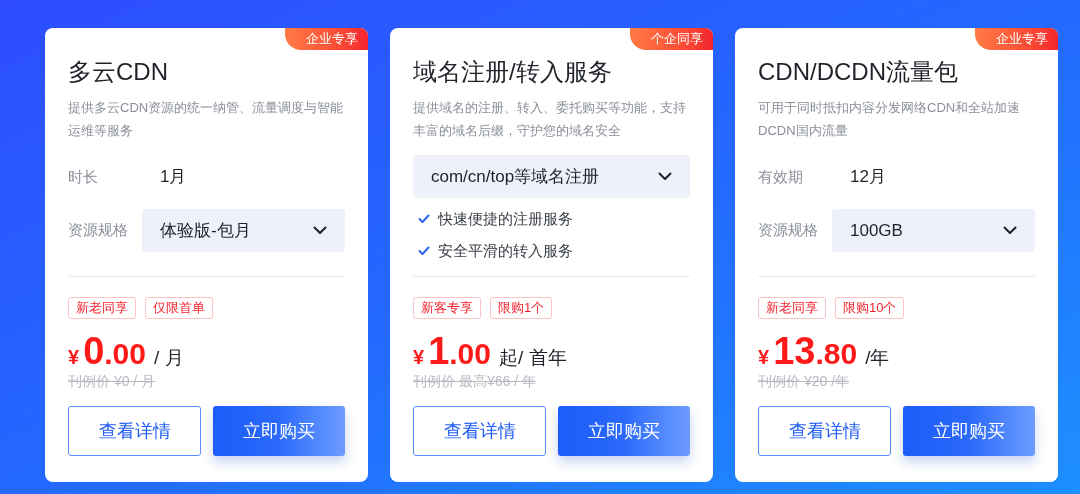  Describe the element at coordinates (824, 351) in the screenshot. I see `price: ¥13.80 /年` at that location.